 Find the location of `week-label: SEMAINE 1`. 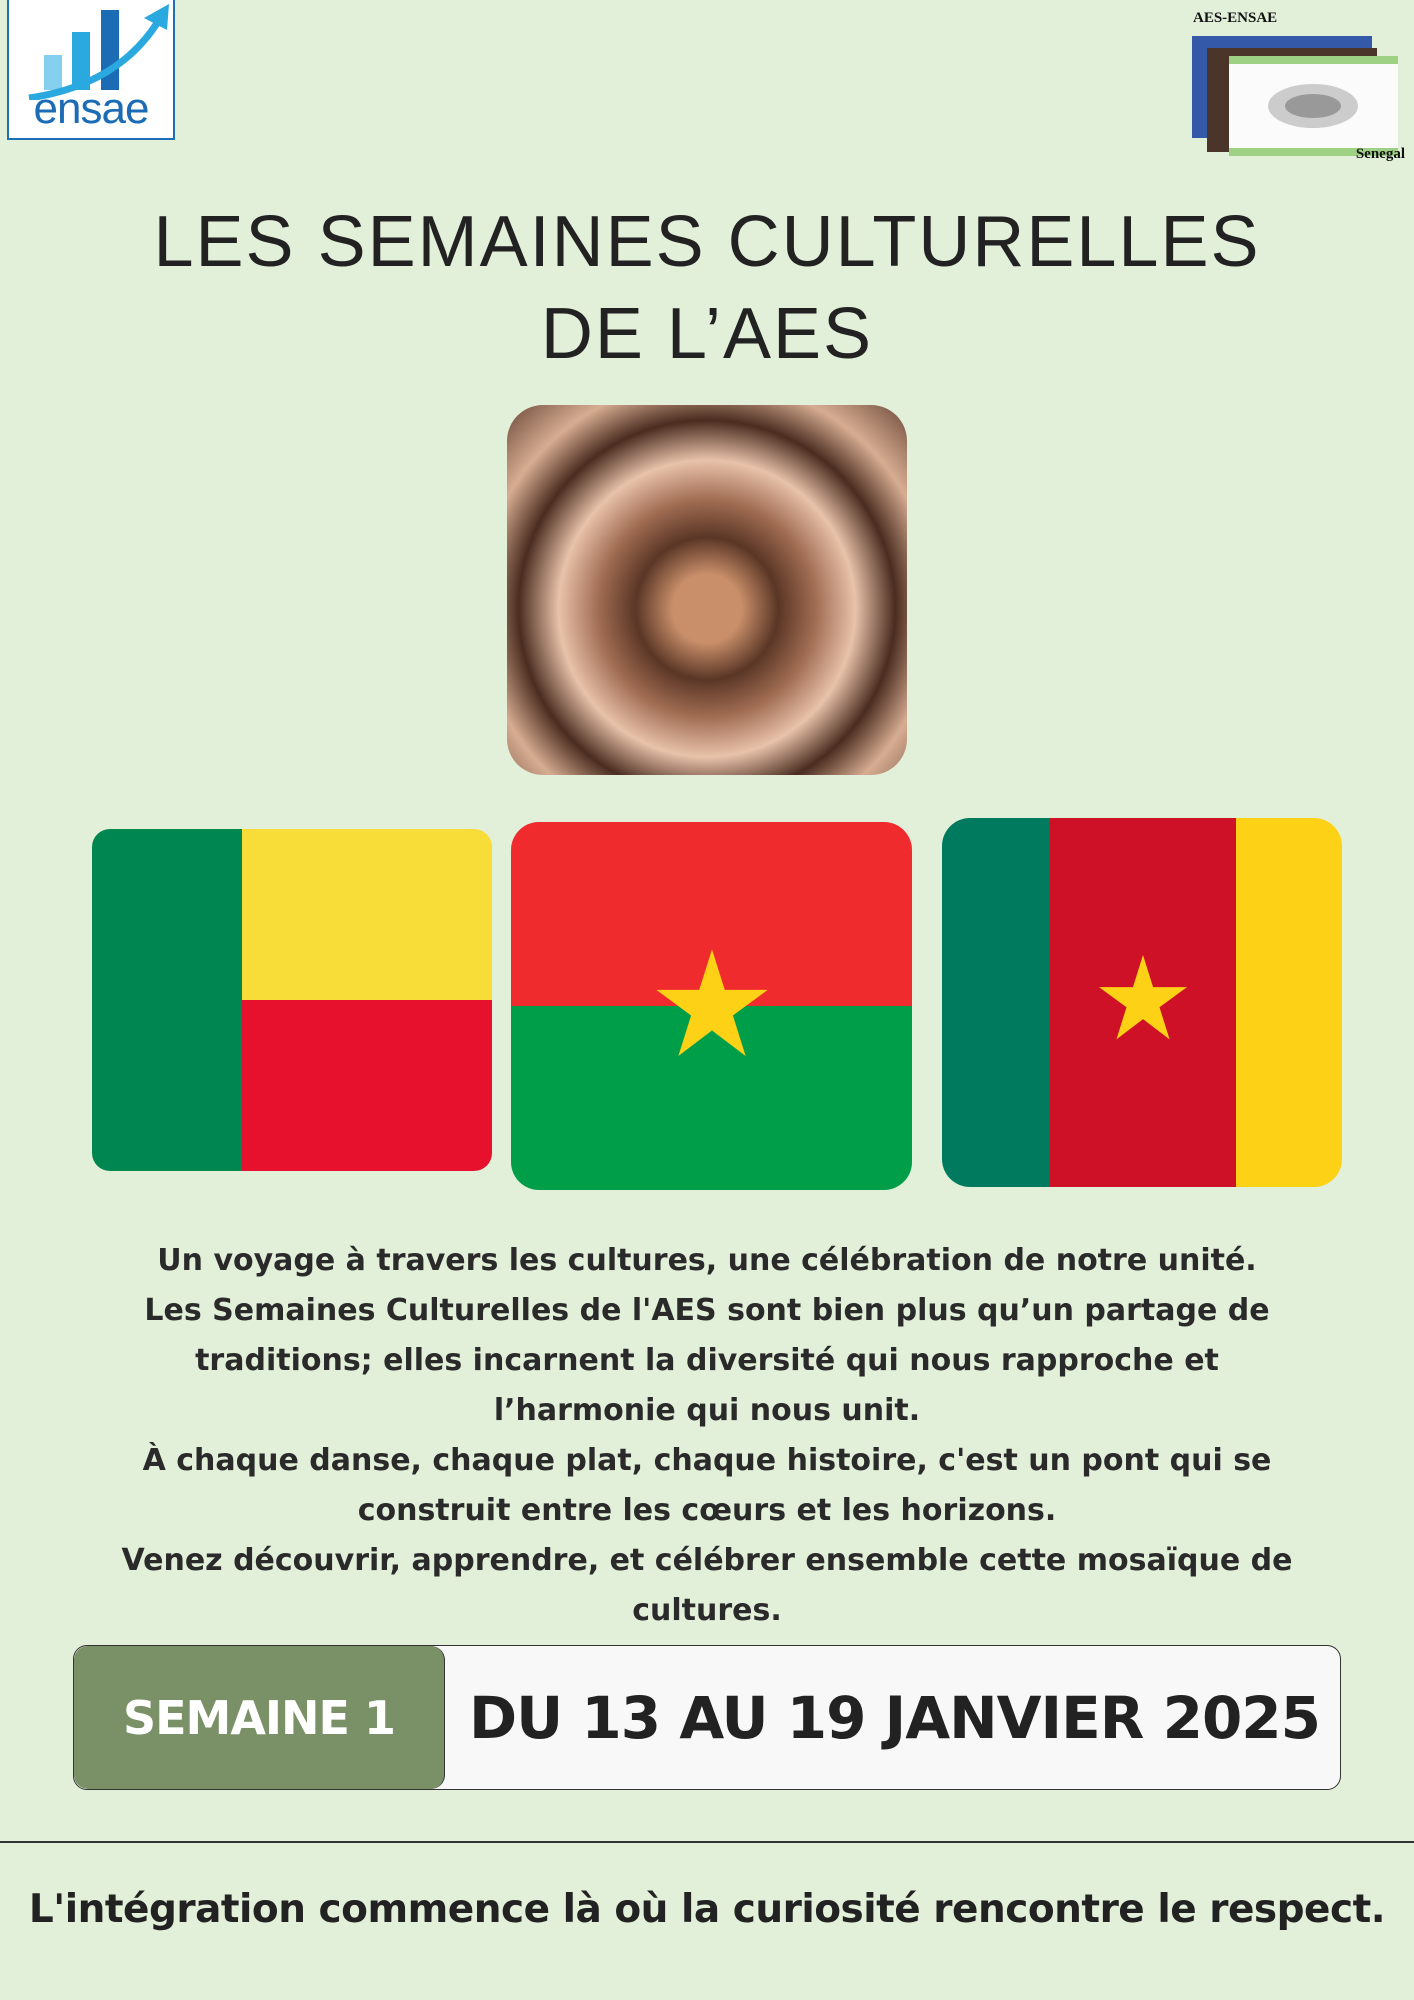

week-label: SEMAINE 1 is located at coordinates (259, 1717).